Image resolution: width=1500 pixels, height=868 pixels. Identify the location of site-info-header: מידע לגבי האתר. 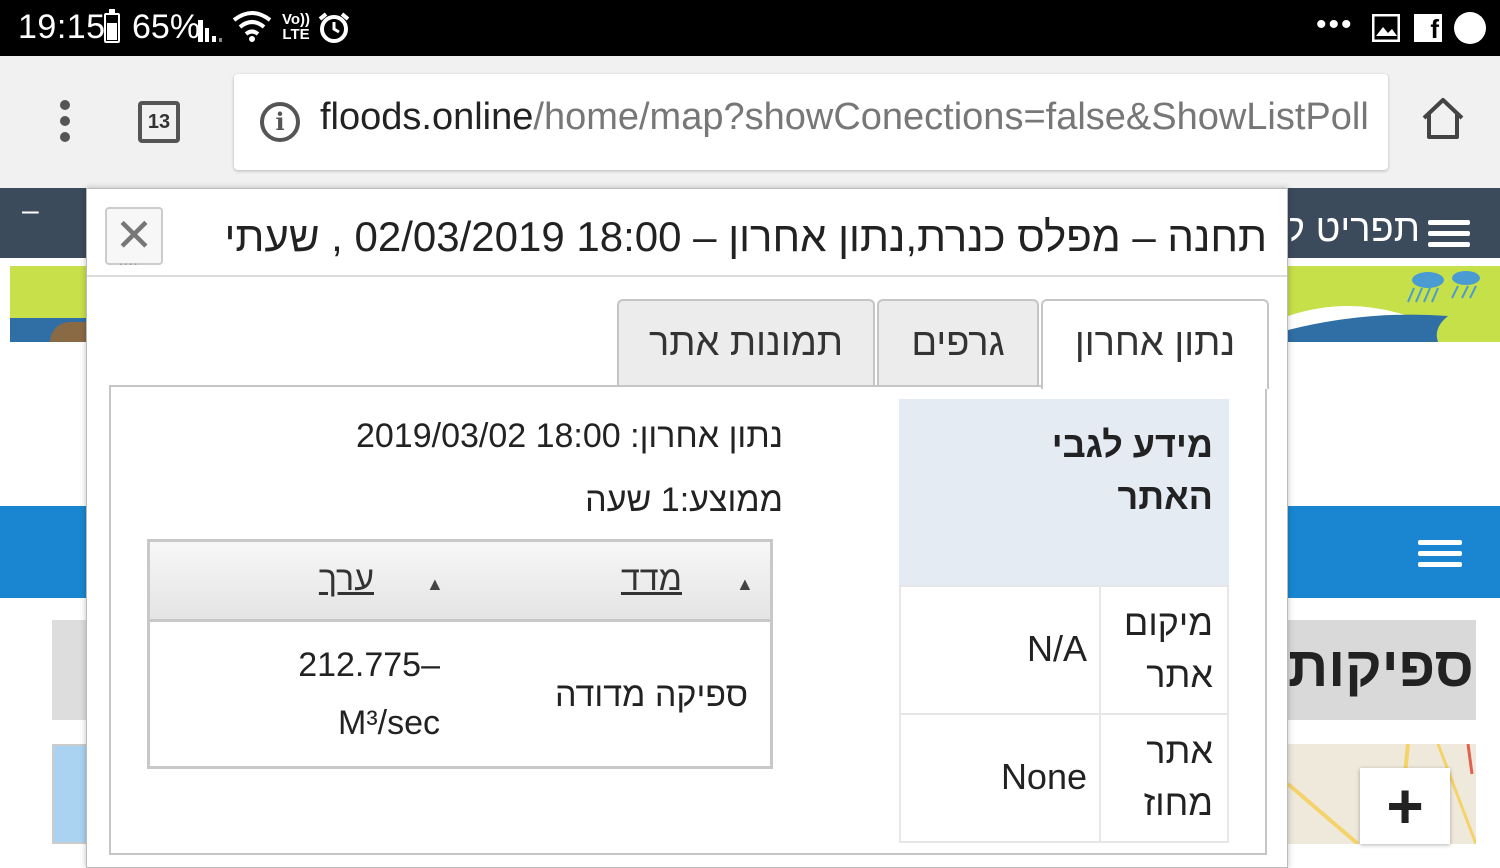
(1064, 492).